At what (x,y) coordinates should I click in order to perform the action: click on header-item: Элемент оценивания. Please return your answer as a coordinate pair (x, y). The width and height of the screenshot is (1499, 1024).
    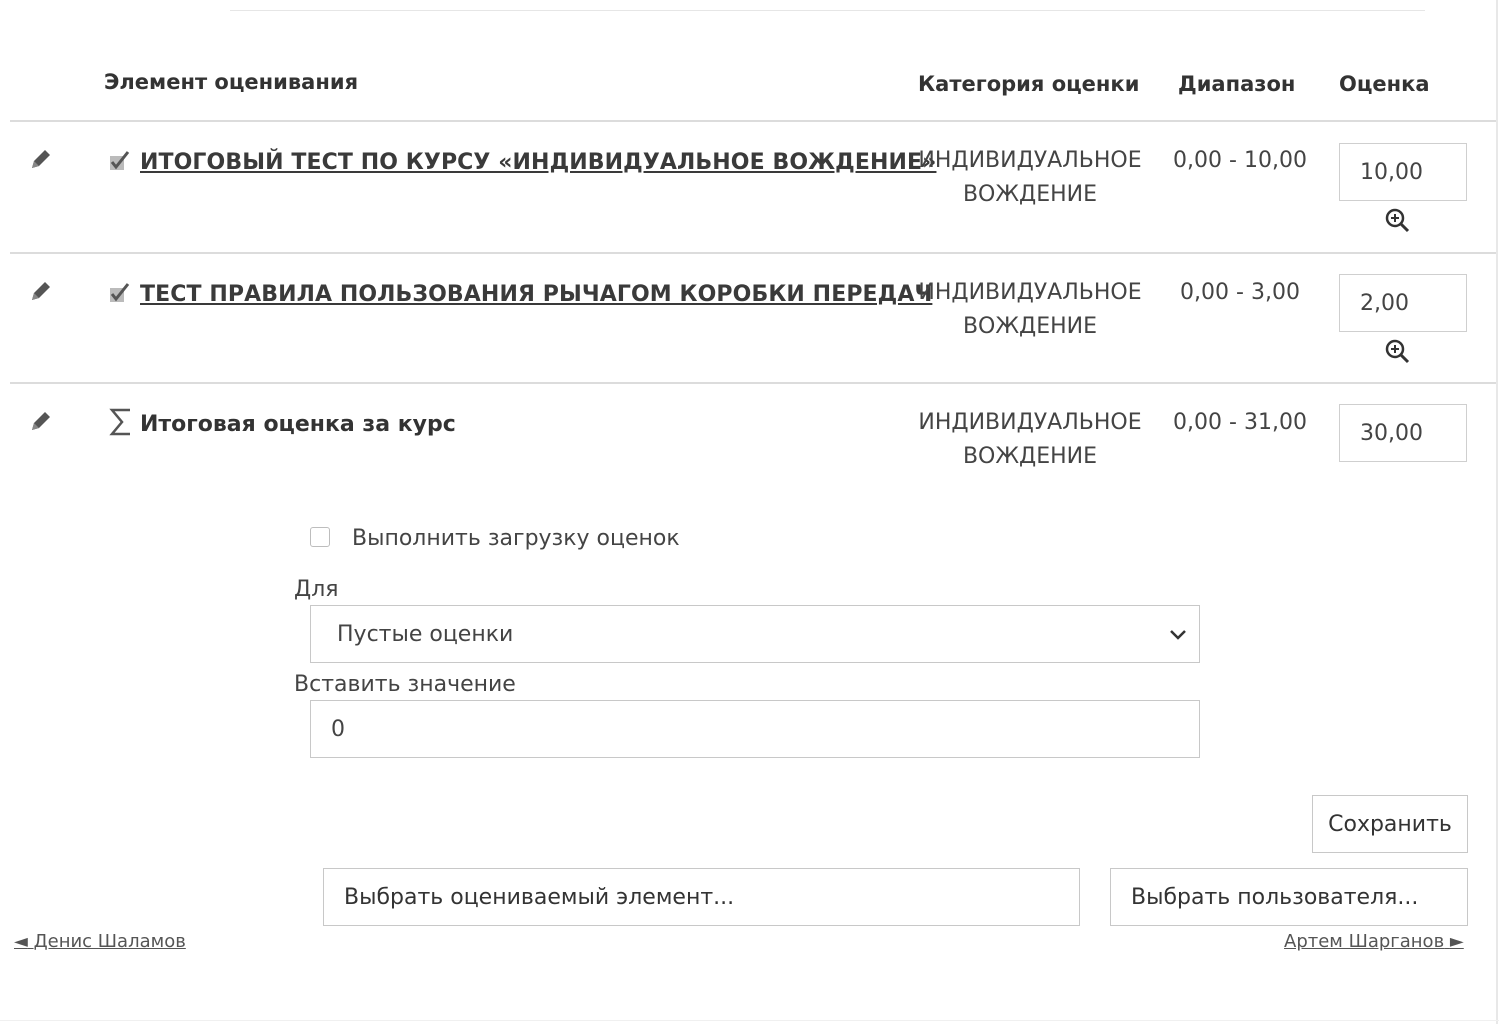
    Looking at the image, I should click on (231, 82).